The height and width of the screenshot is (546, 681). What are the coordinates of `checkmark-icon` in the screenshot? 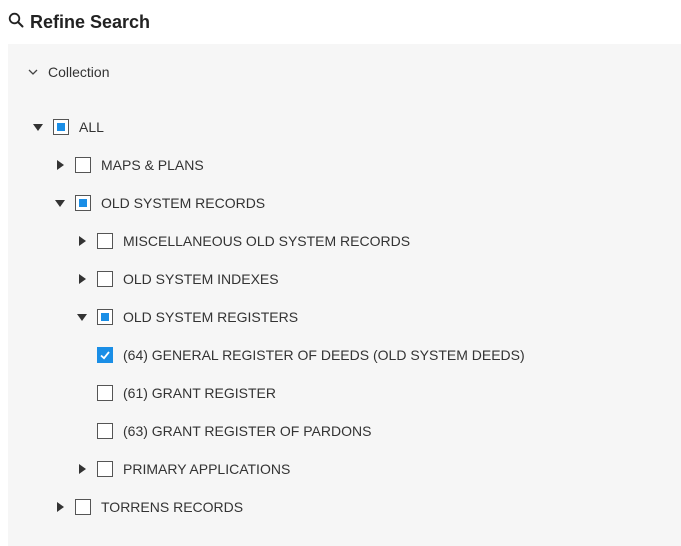 It's located at (105, 355).